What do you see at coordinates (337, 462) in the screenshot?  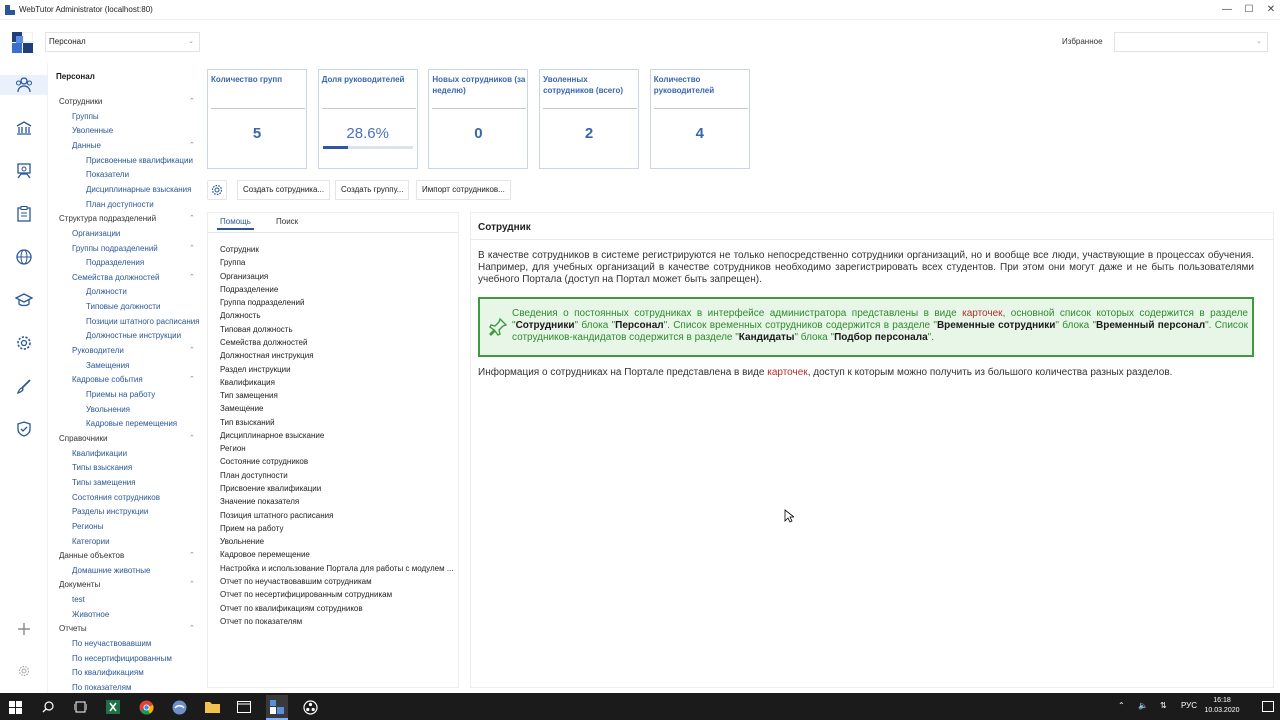 I see `help-list-item: Состояние сотрудников` at bounding box center [337, 462].